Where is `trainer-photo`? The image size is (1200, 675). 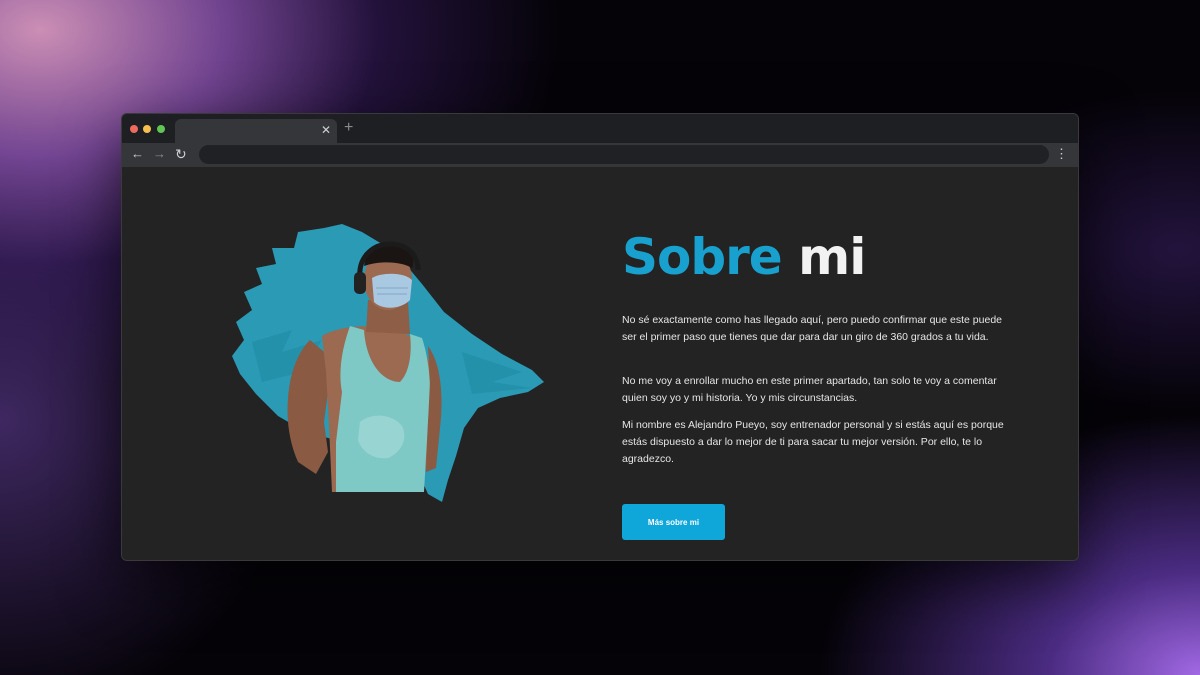
trainer-photo is located at coordinates (388, 363).